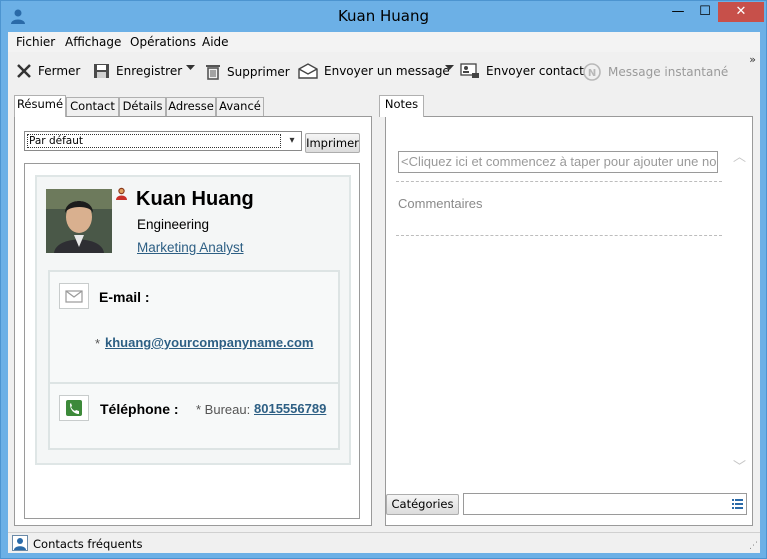 The image size is (767, 559). Describe the element at coordinates (92, 106) in the screenshot. I see `tab-contact: Contact` at that location.